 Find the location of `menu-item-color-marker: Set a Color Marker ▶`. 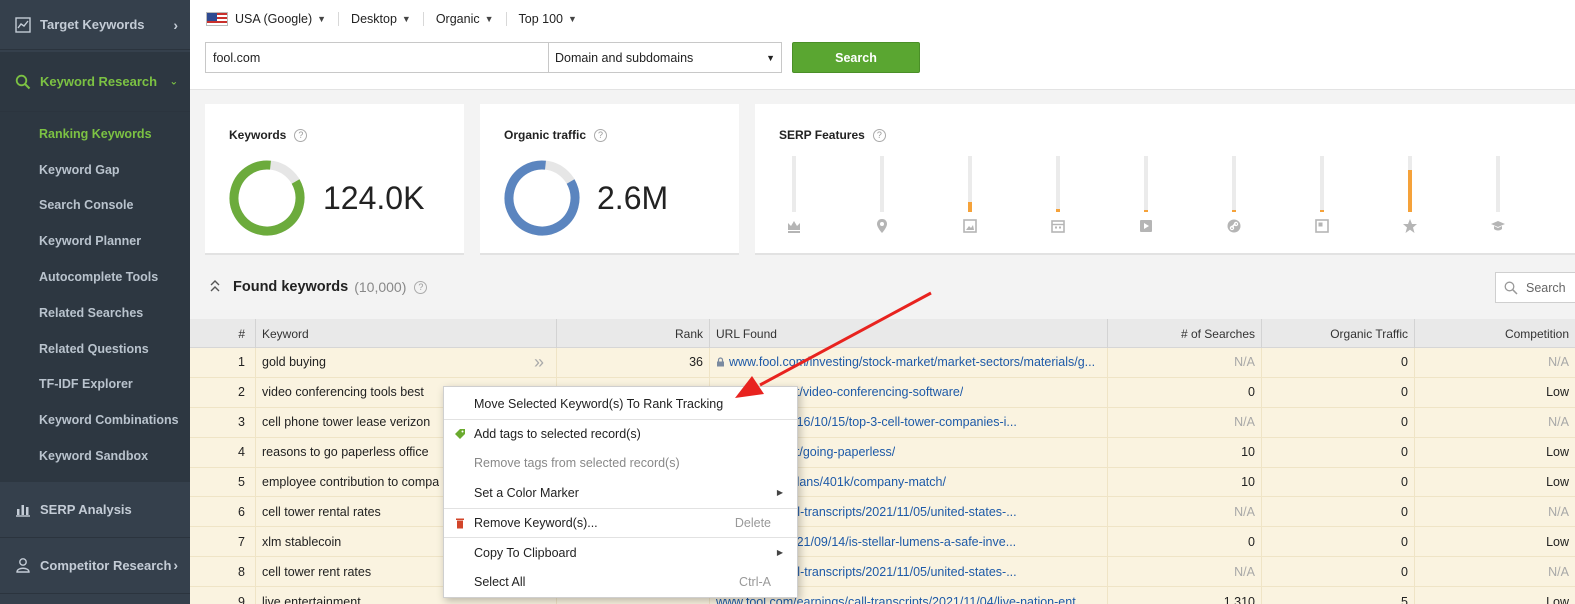

menu-item-color-marker: Set a Color Marker ▶ is located at coordinates (620, 493).